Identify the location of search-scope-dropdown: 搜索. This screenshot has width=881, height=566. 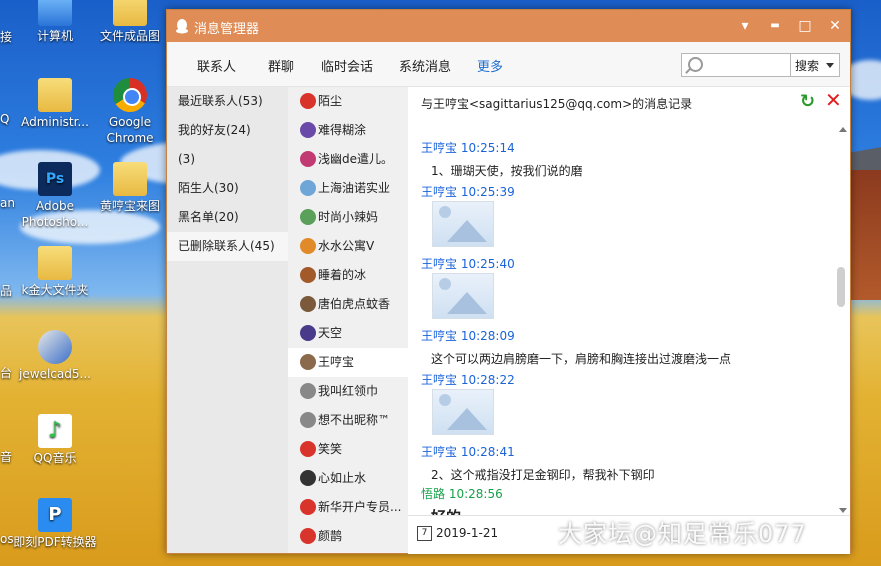
(815, 65).